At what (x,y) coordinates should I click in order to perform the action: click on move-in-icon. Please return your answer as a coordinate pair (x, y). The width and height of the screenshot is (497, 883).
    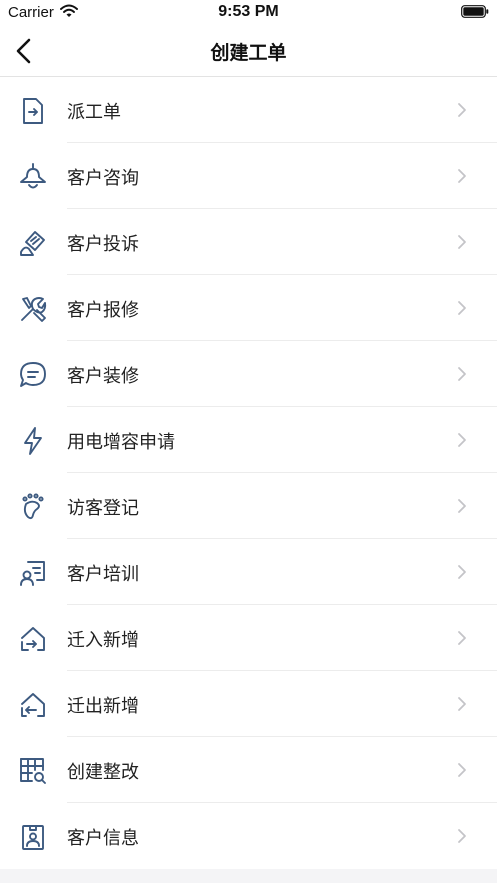
    Looking at the image, I should click on (33, 639).